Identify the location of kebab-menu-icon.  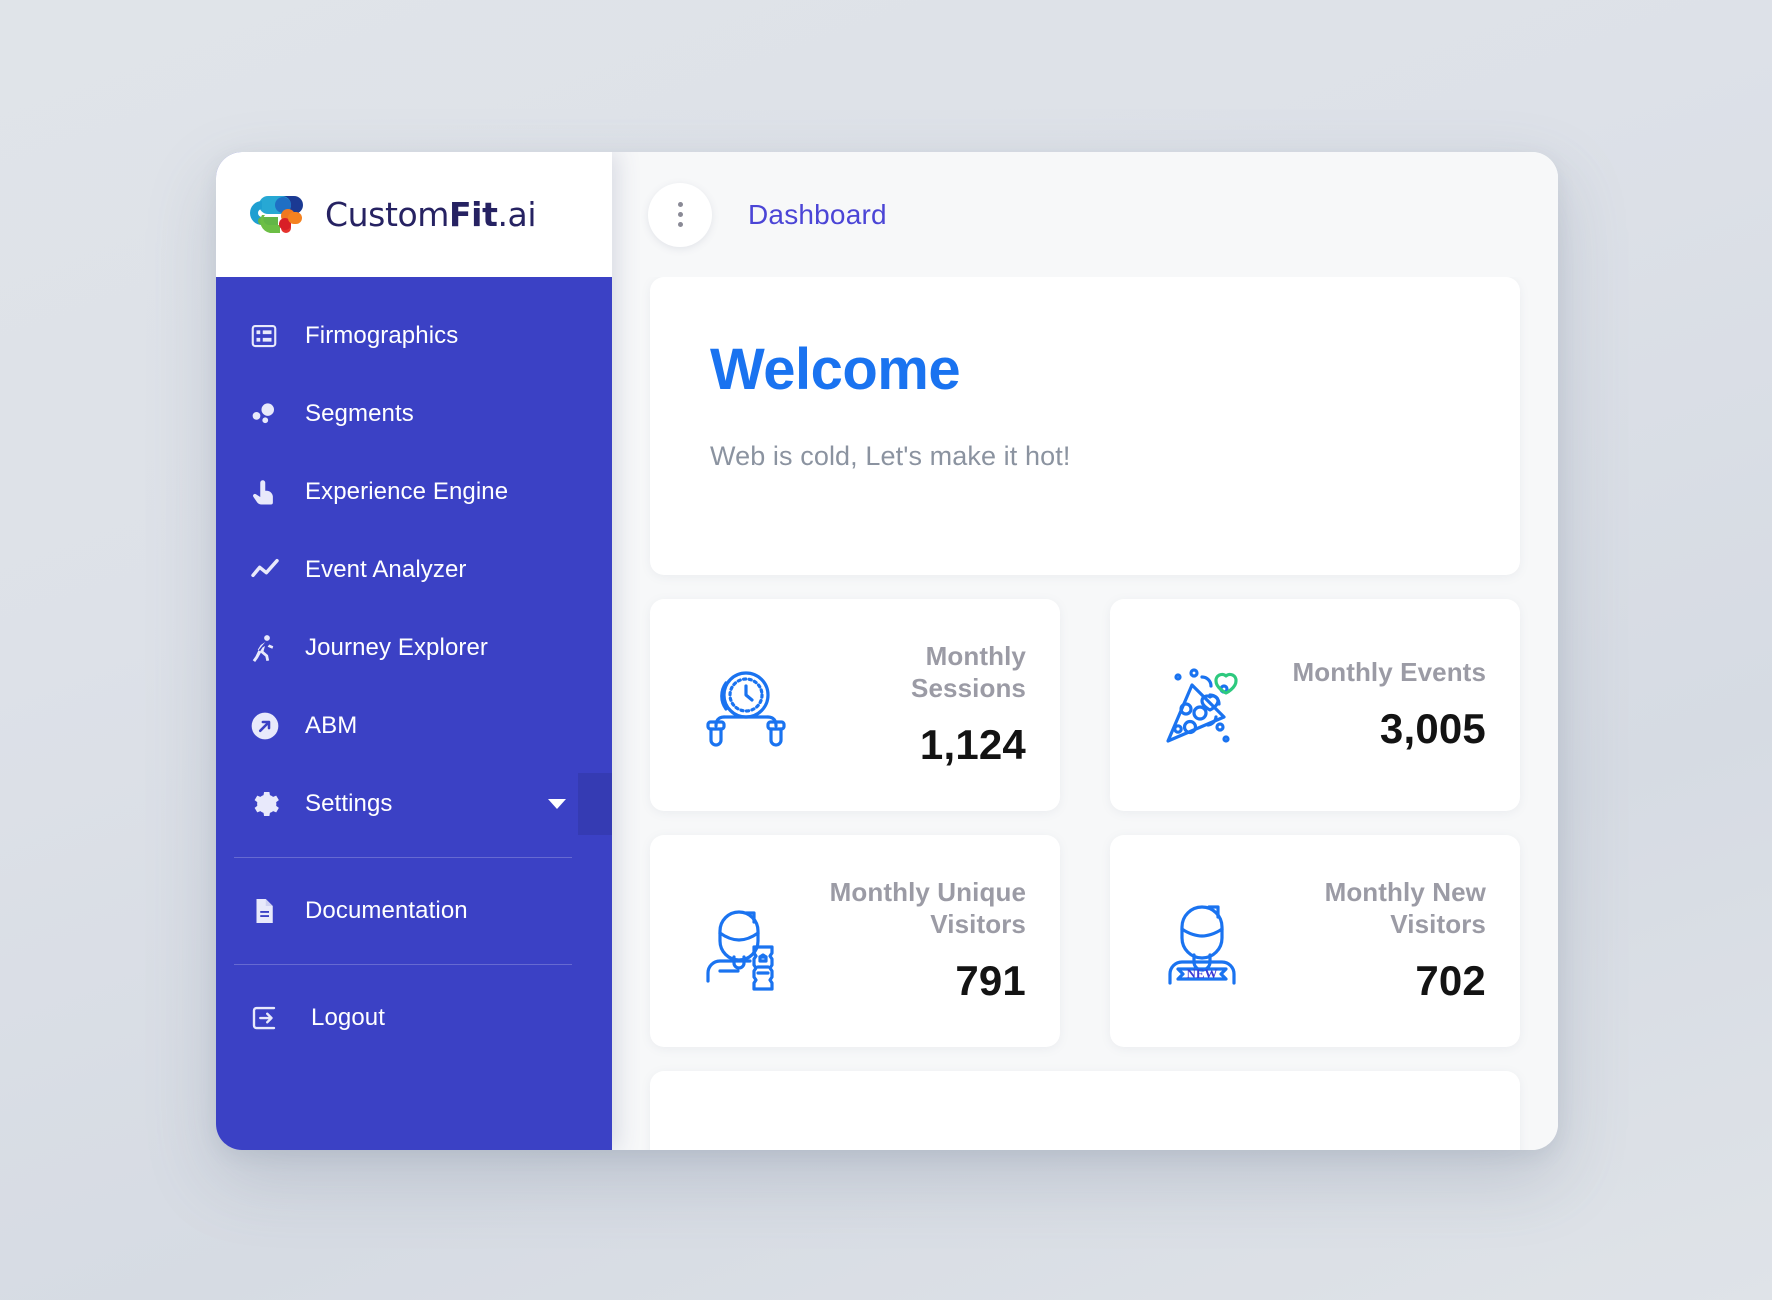
(680, 214).